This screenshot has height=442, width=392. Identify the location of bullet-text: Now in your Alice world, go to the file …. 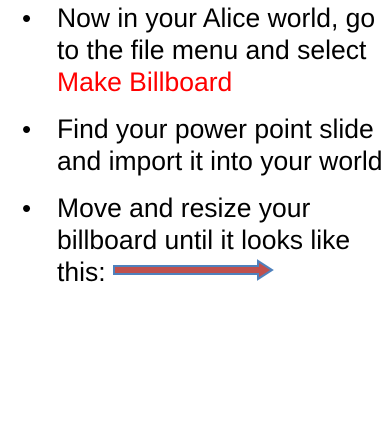
(216, 34).